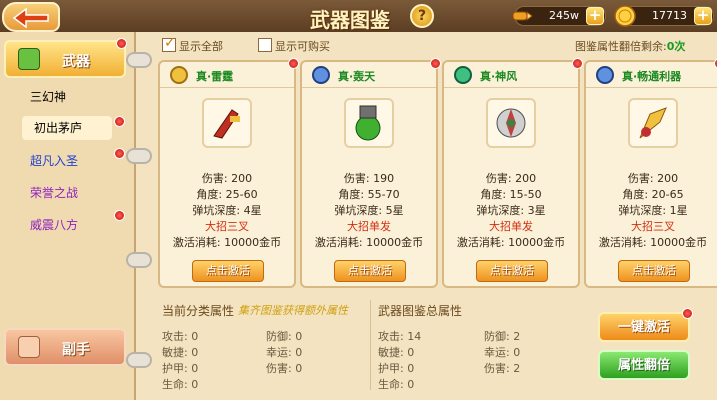 The height and width of the screenshot is (400, 717). I want to click on thunder-weapon-icon, so click(226, 124).